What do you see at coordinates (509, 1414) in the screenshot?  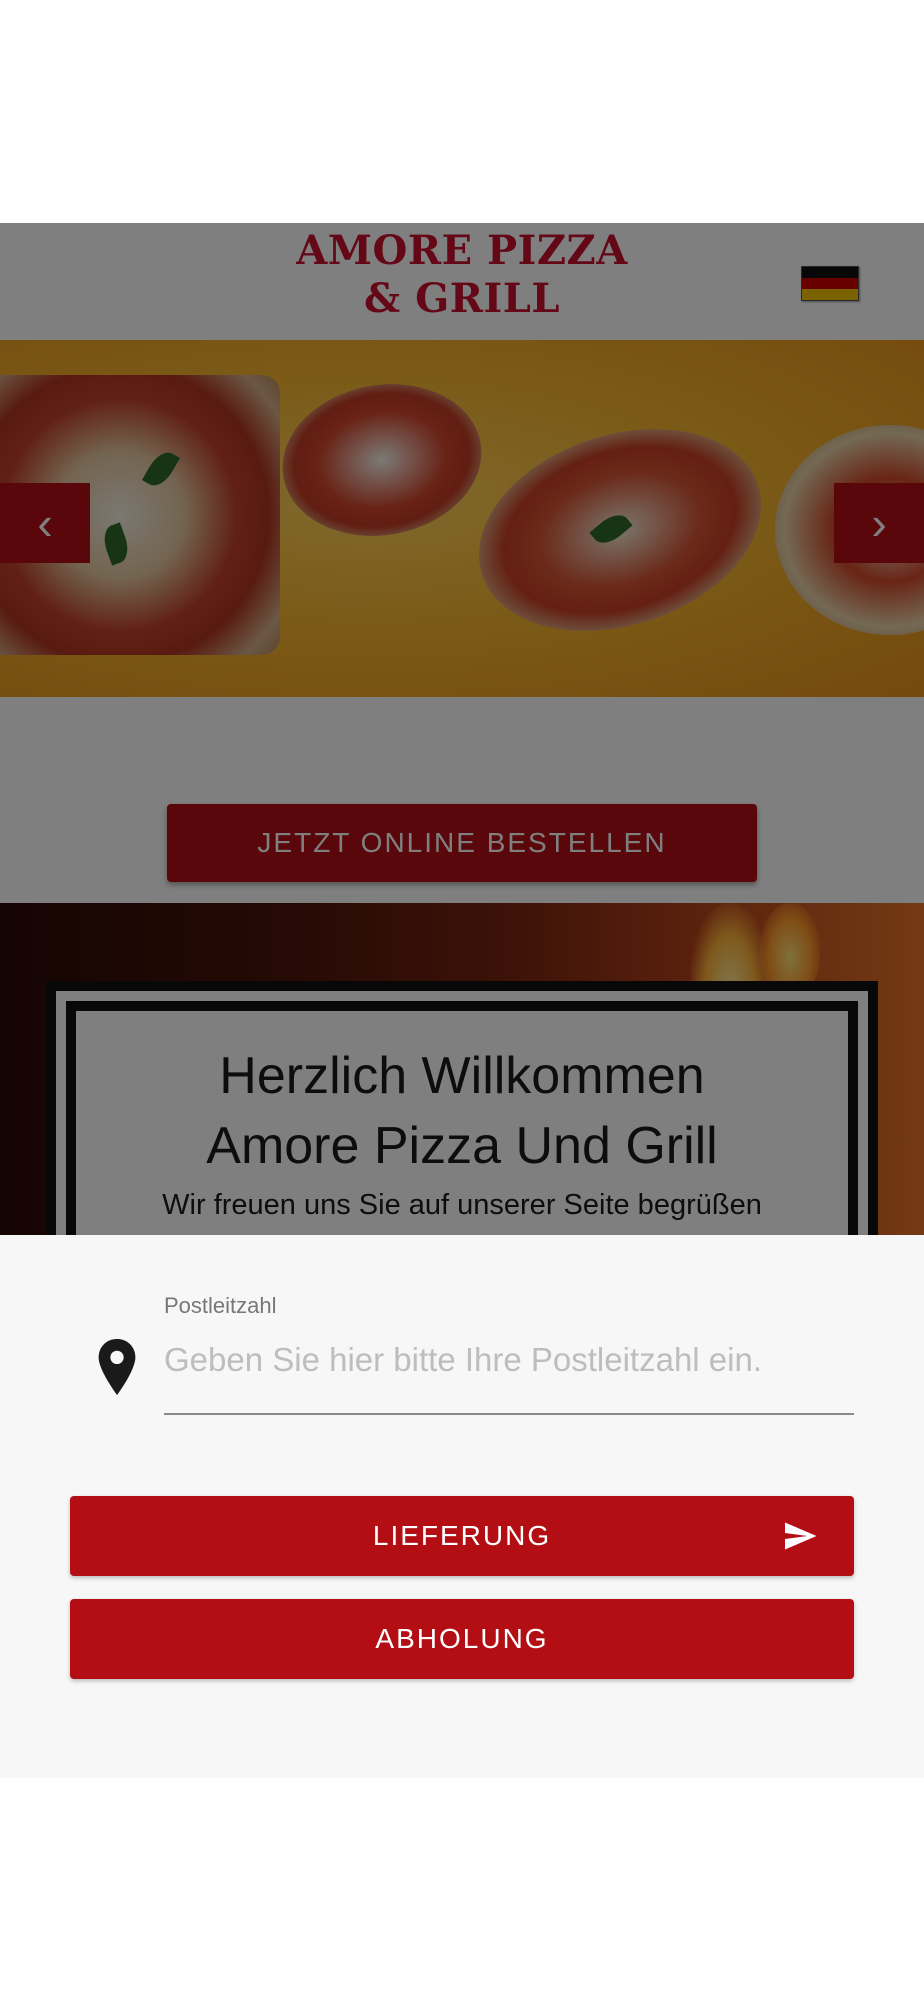 I see `input-underline` at bounding box center [509, 1414].